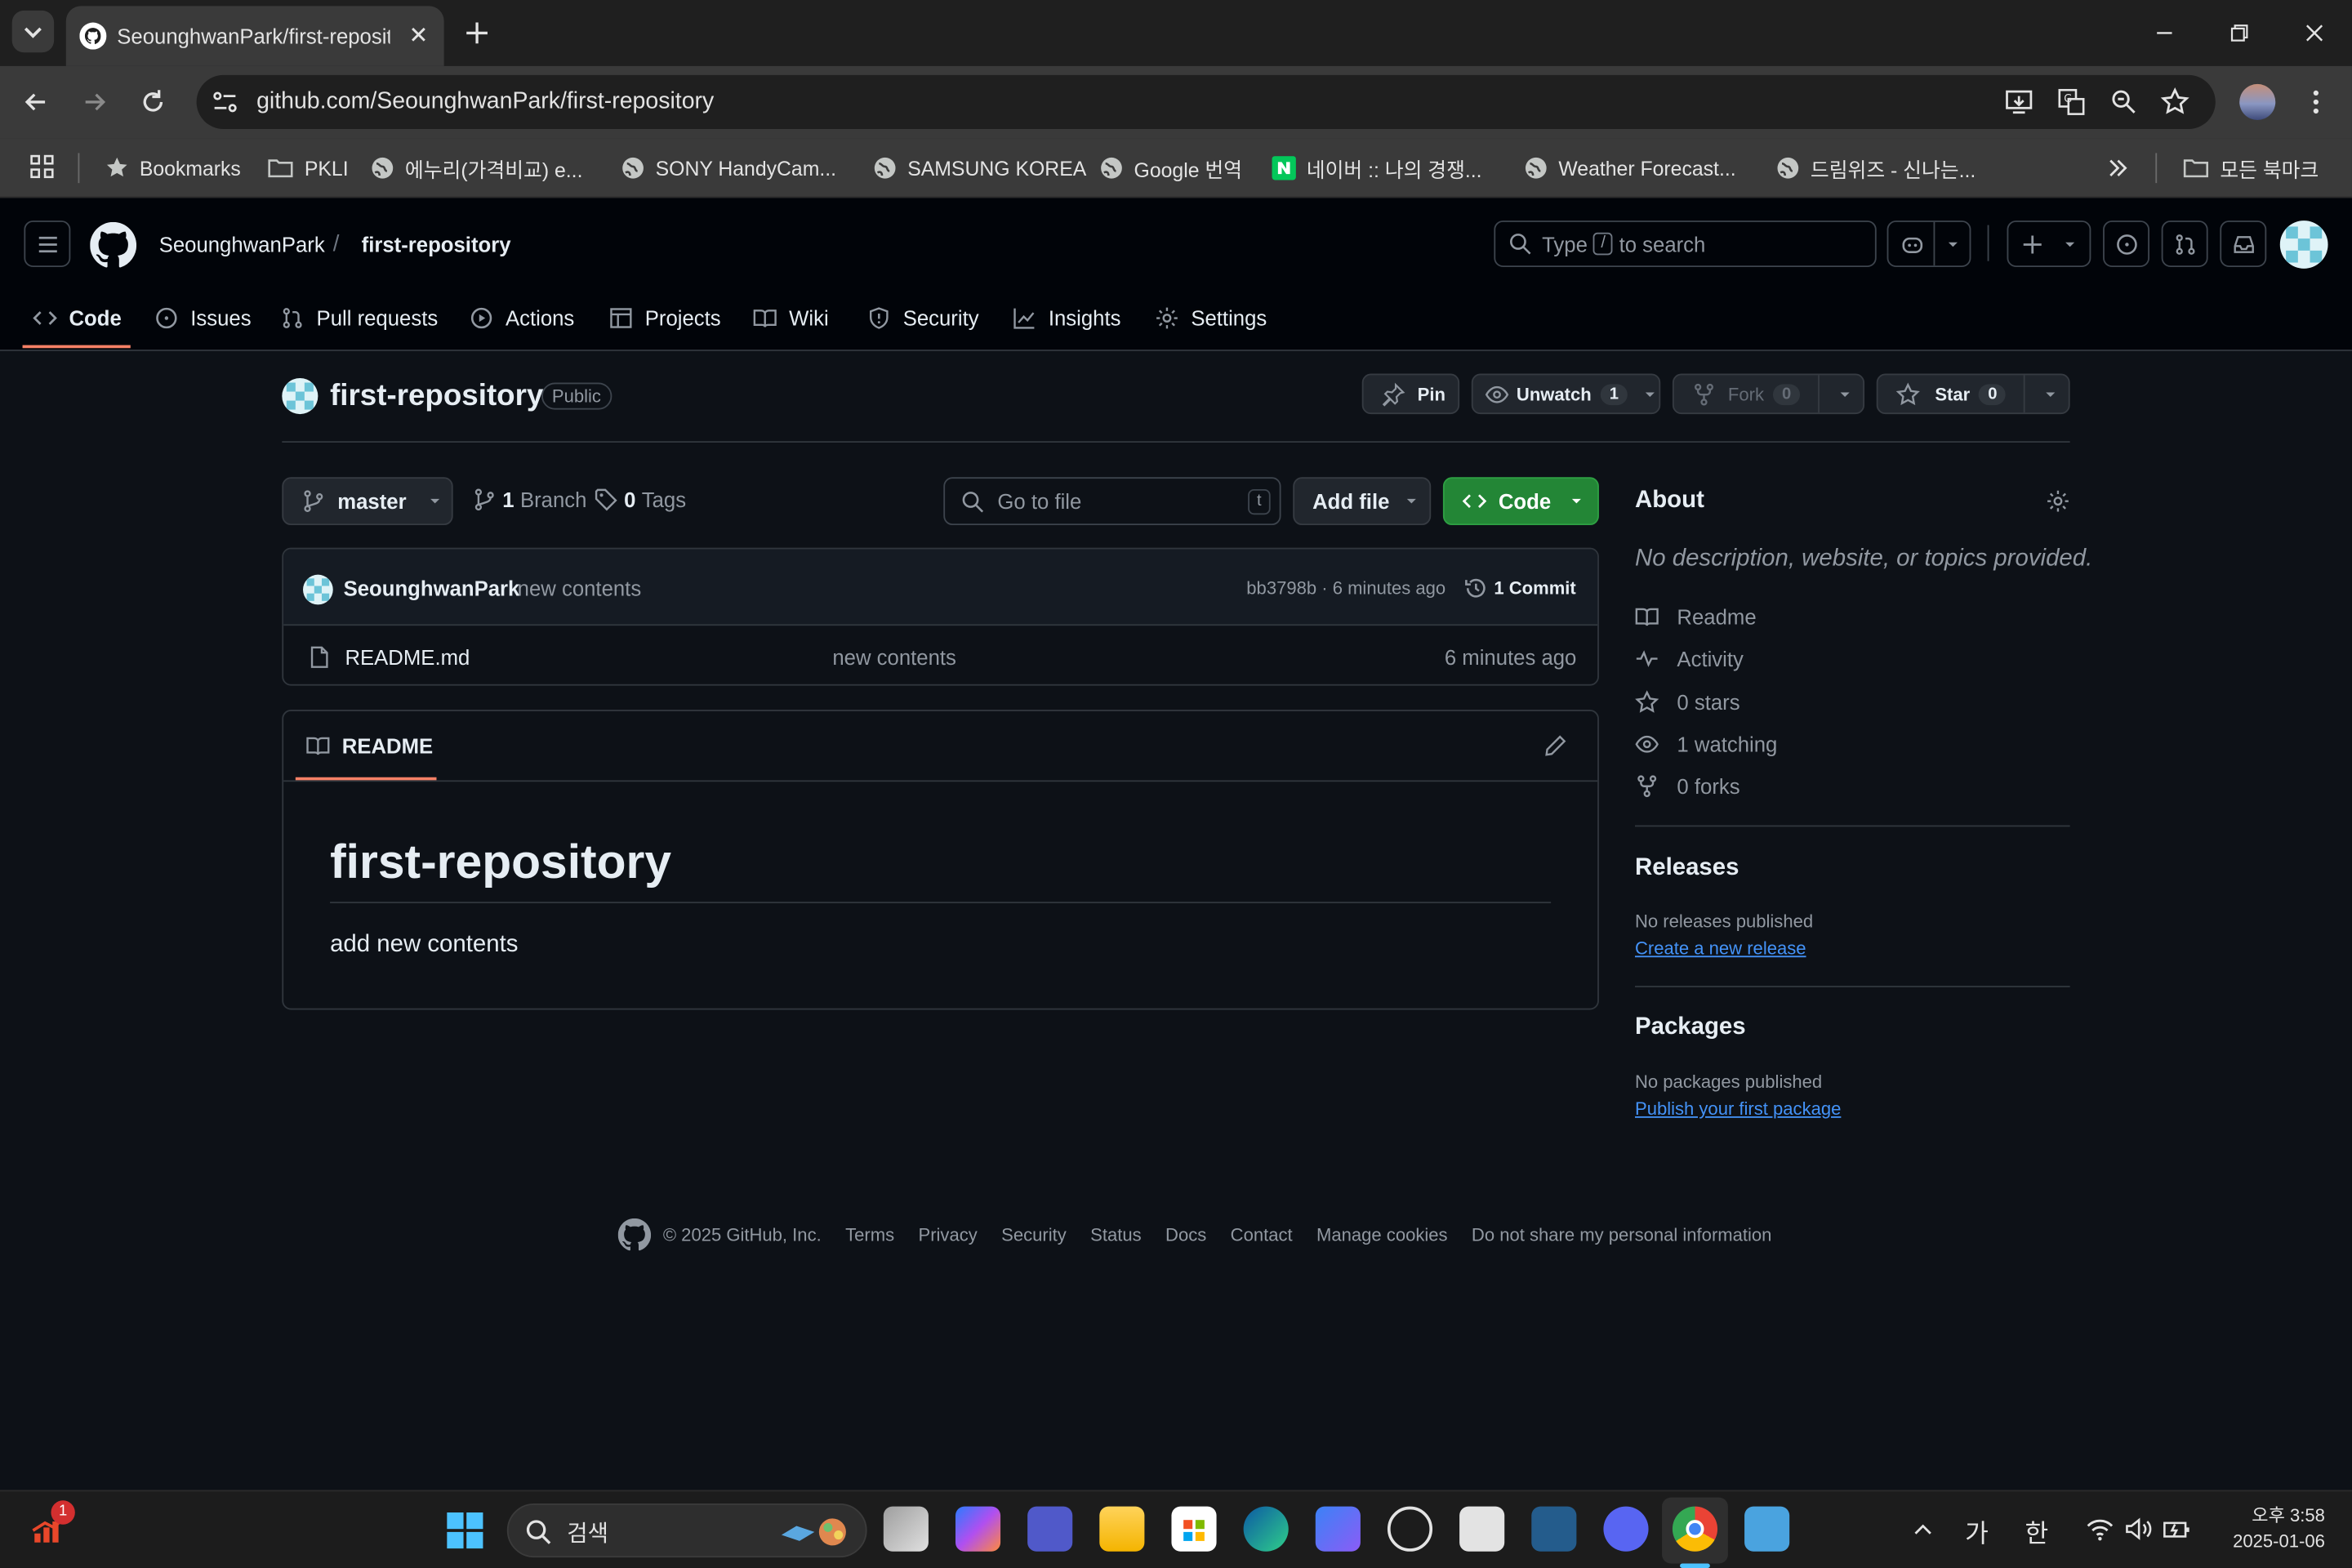  Describe the element at coordinates (47, 244) in the screenshot. I see `hamburger-menu-button` at that location.